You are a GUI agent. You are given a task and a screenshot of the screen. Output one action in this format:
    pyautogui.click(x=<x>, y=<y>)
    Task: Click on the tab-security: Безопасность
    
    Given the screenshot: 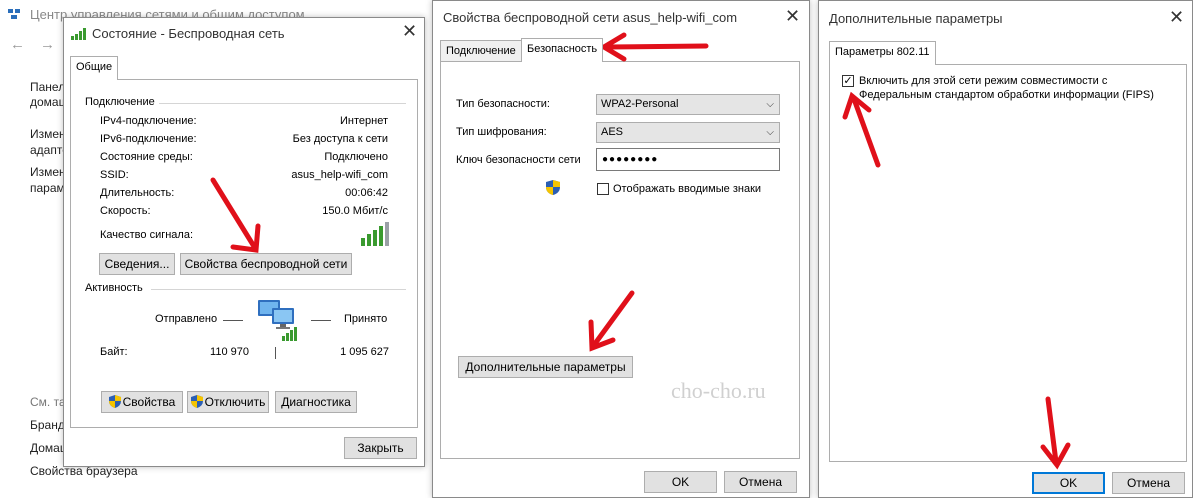 What is the action you would take?
    pyautogui.click(x=562, y=50)
    